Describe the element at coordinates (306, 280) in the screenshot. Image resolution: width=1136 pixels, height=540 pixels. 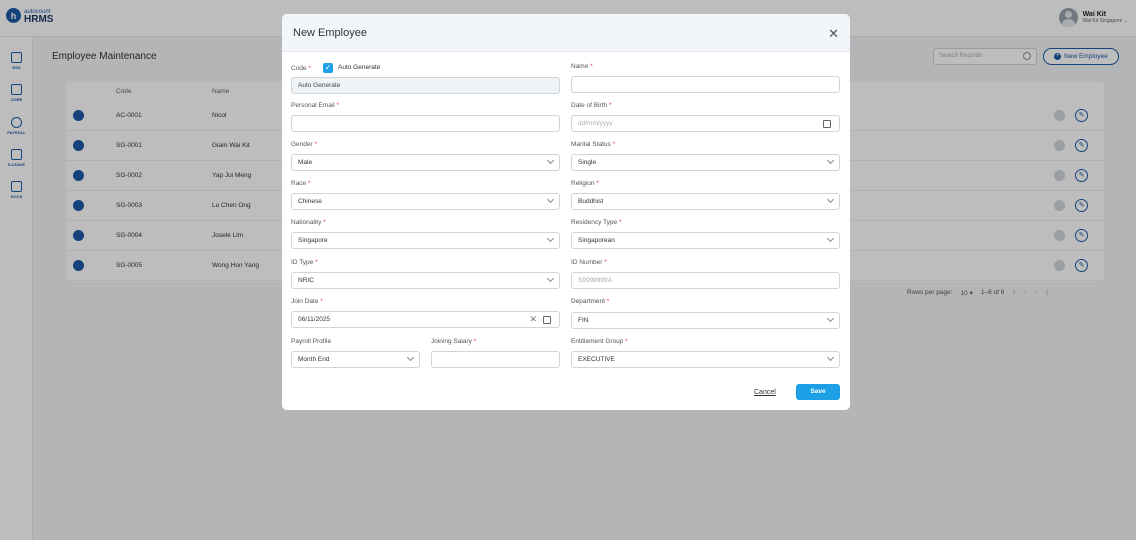
I see `id-type-value: NRIC` at that location.